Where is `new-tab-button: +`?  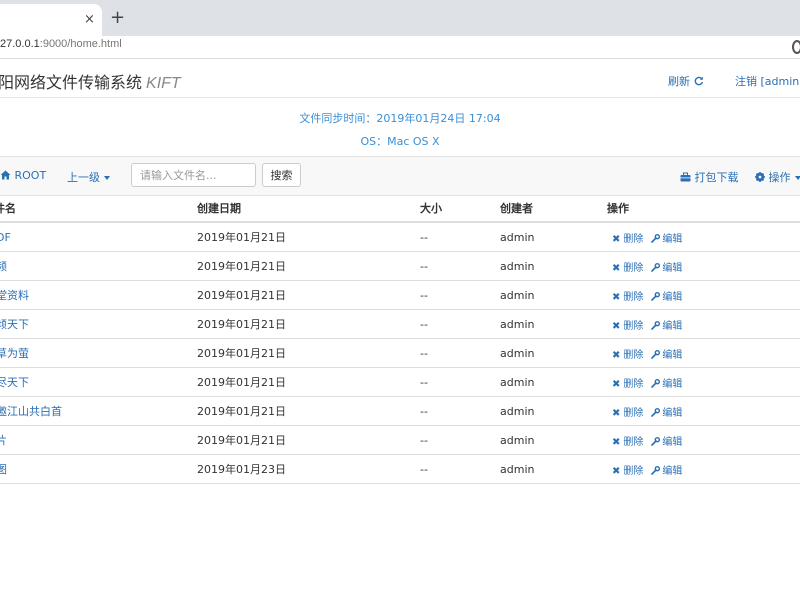 new-tab-button: + is located at coordinates (117, 18).